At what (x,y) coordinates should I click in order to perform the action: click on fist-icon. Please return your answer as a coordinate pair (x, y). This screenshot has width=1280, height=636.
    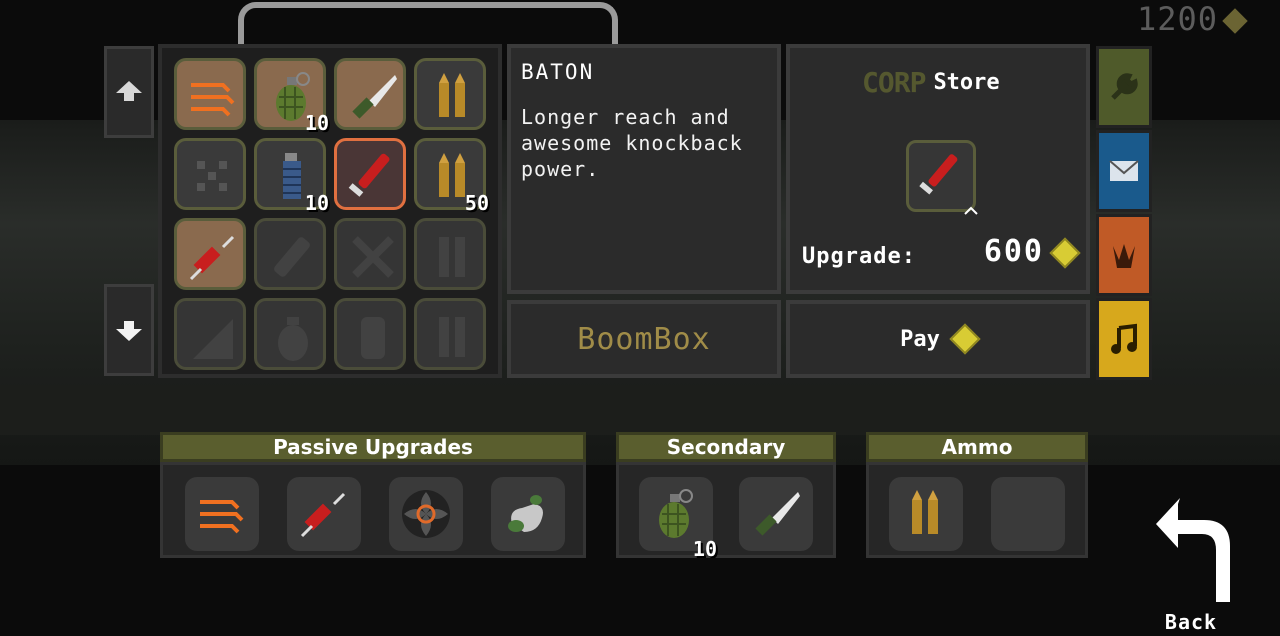
    Looking at the image, I should click on (525, 513).